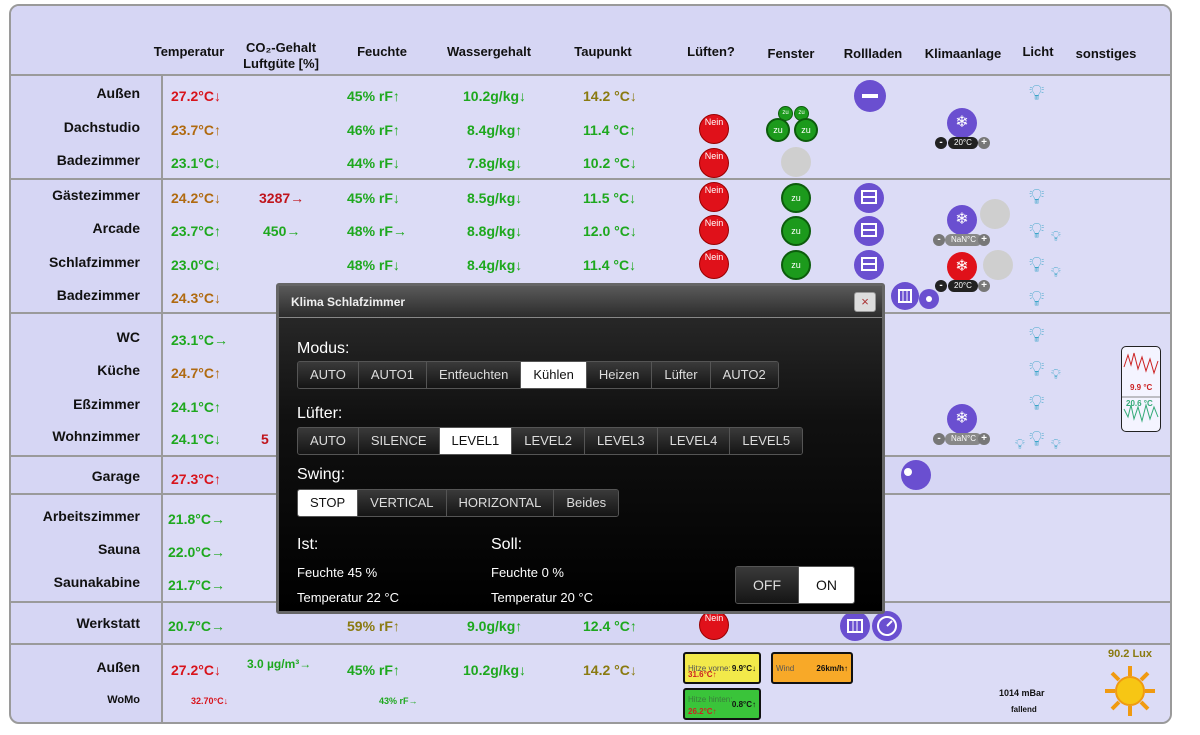 The height and width of the screenshot is (735, 1200). What do you see at coordinates (399, 441) in the screenshot?
I see `luefter-option-silence: SILENCE` at bounding box center [399, 441].